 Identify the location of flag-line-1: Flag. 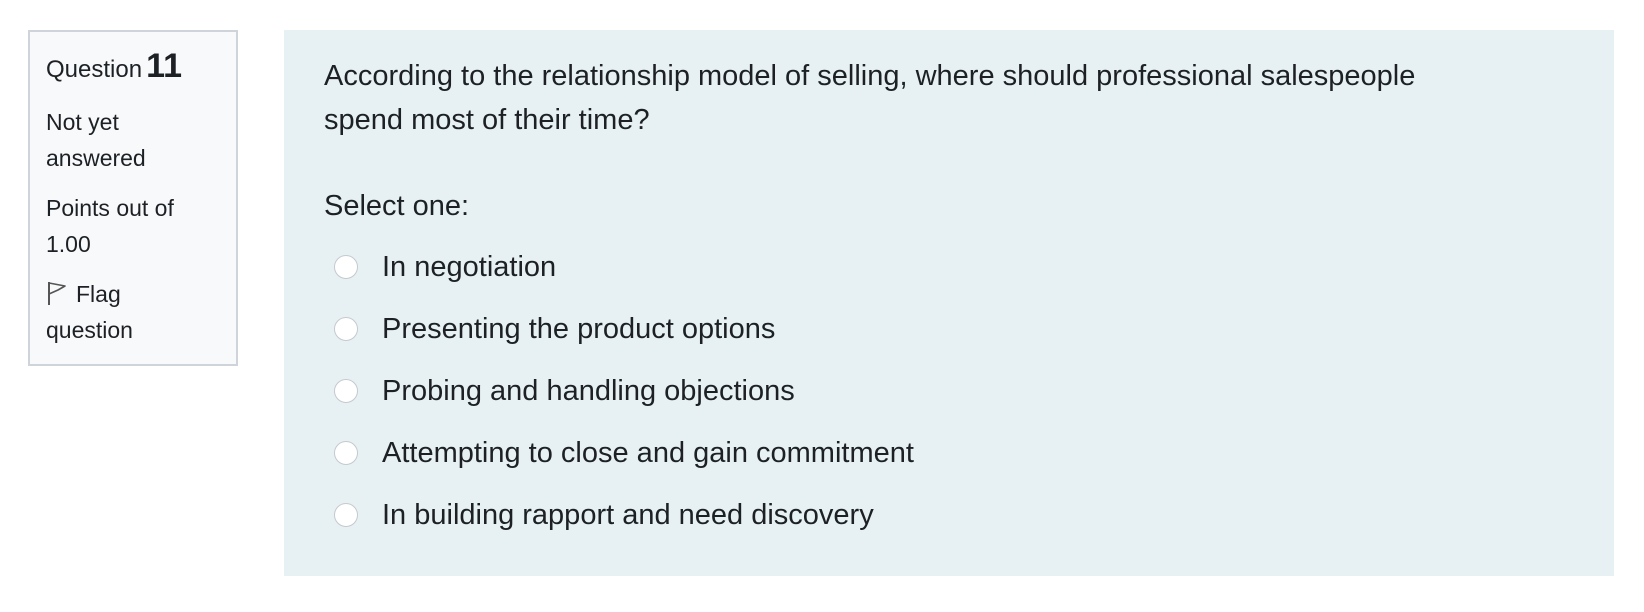
(98, 294).